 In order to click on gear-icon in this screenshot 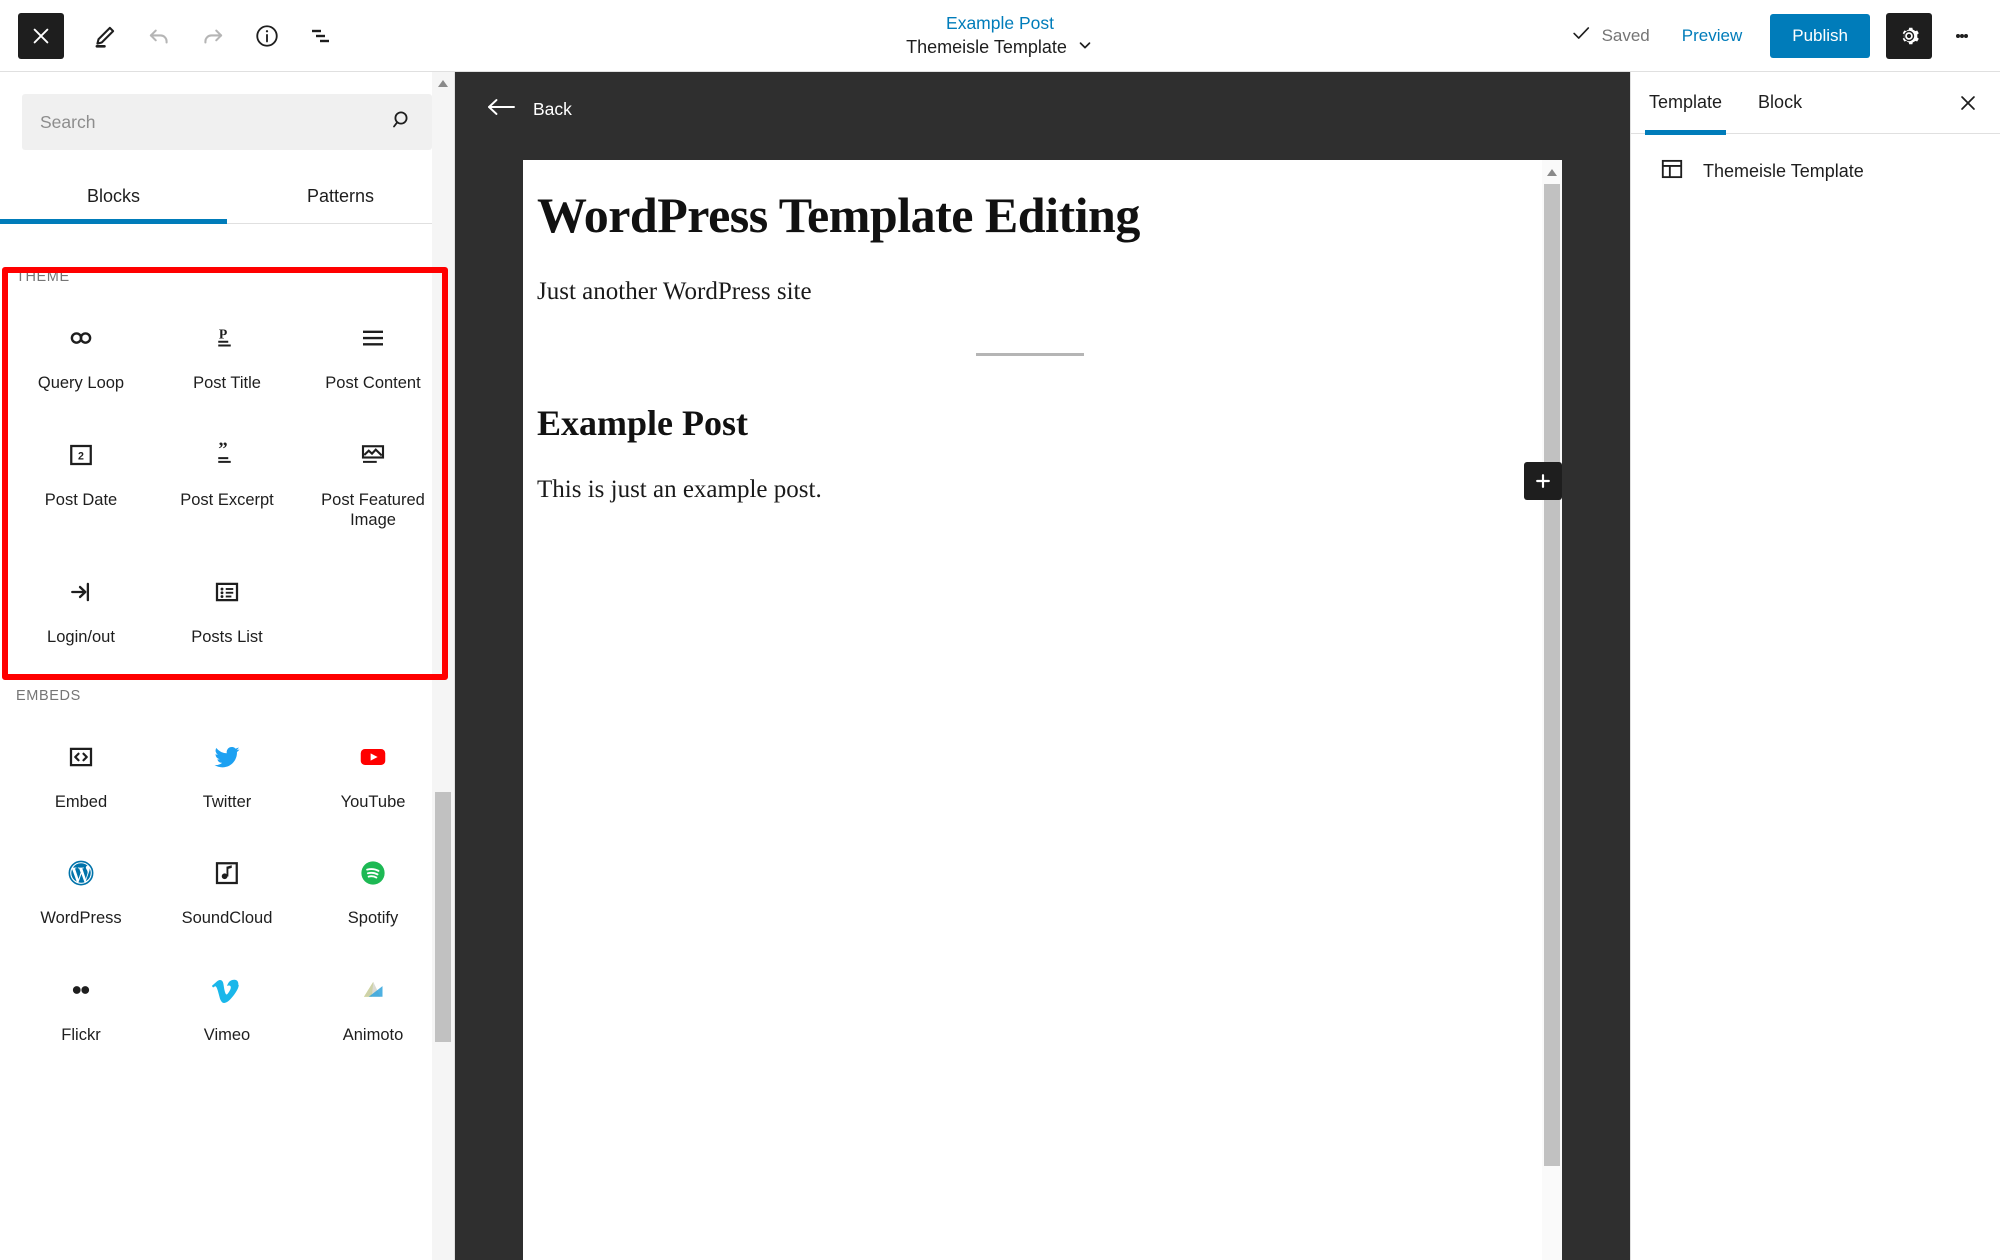, I will do `click(1909, 35)`.